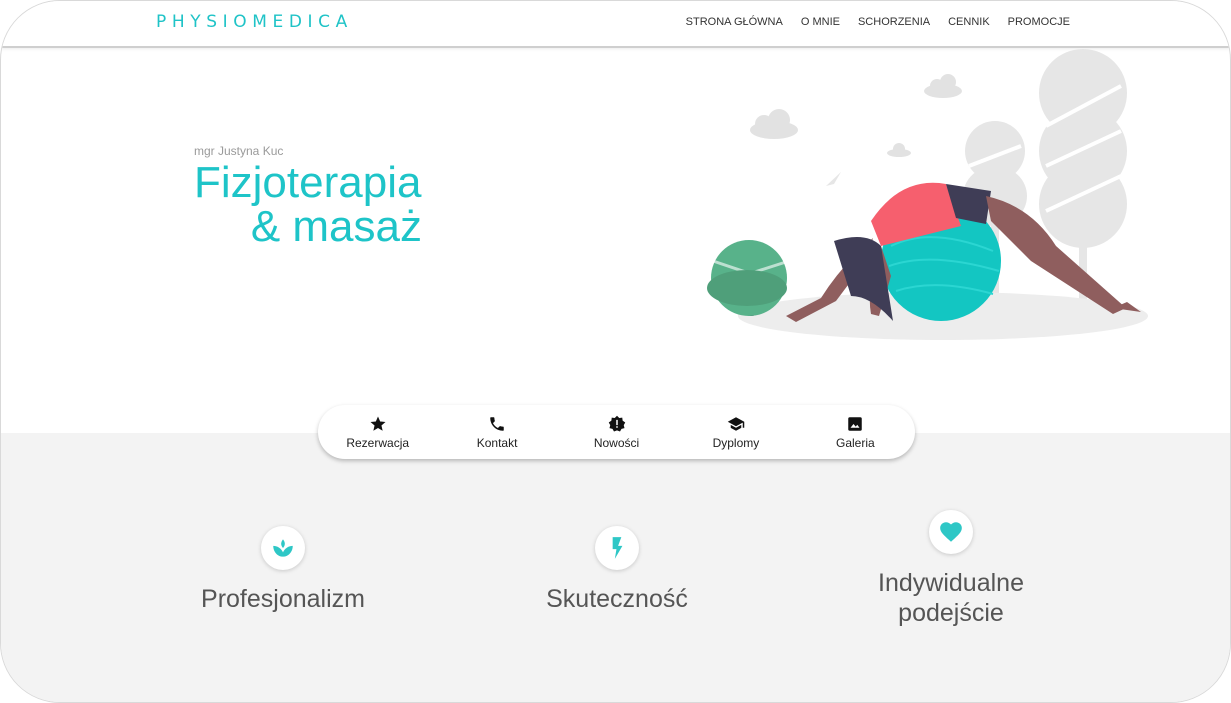 This screenshot has width=1231, height=703. Describe the element at coordinates (820, 22) in the screenshot. I see `nav-about: O MNIE` at that location.